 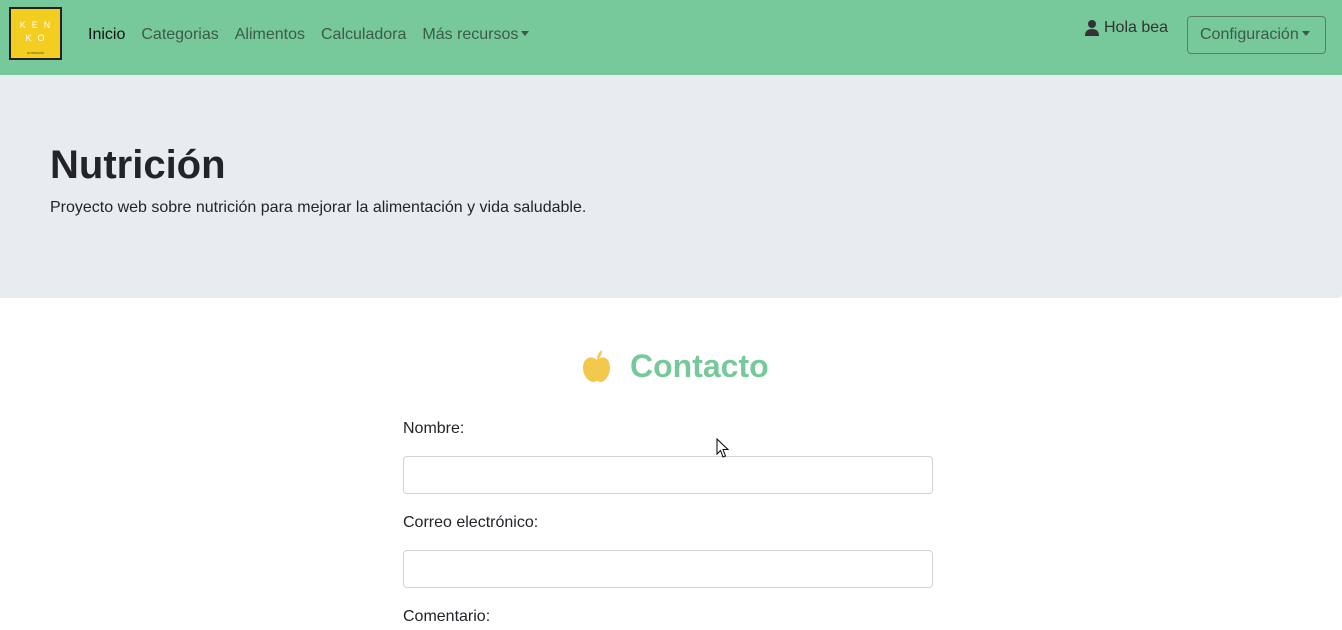 What do you see at coordinates (1249, 34) in the screenshot?
I see `config-button-label: Configuración` at bounding box center [1249, 34].